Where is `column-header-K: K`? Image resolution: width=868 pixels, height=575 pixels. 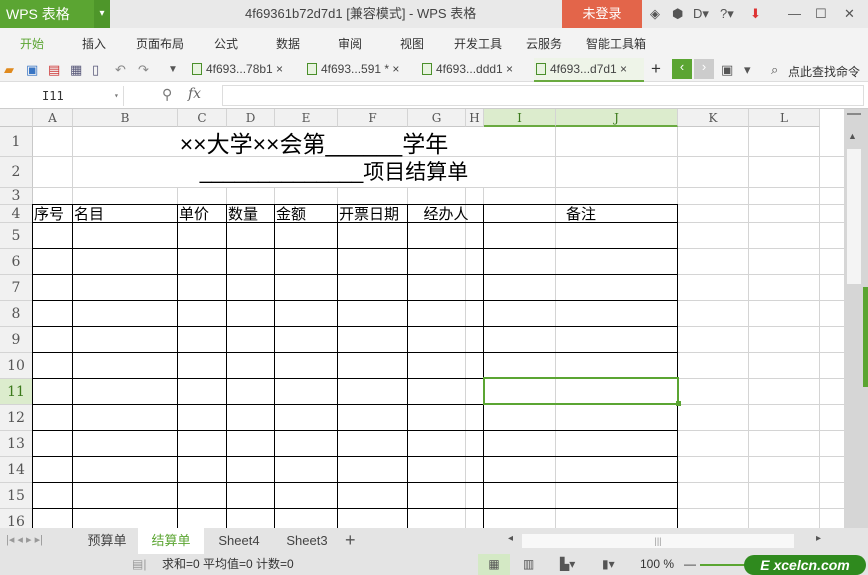 column-header-K: K is located at coordinates (713, 118).